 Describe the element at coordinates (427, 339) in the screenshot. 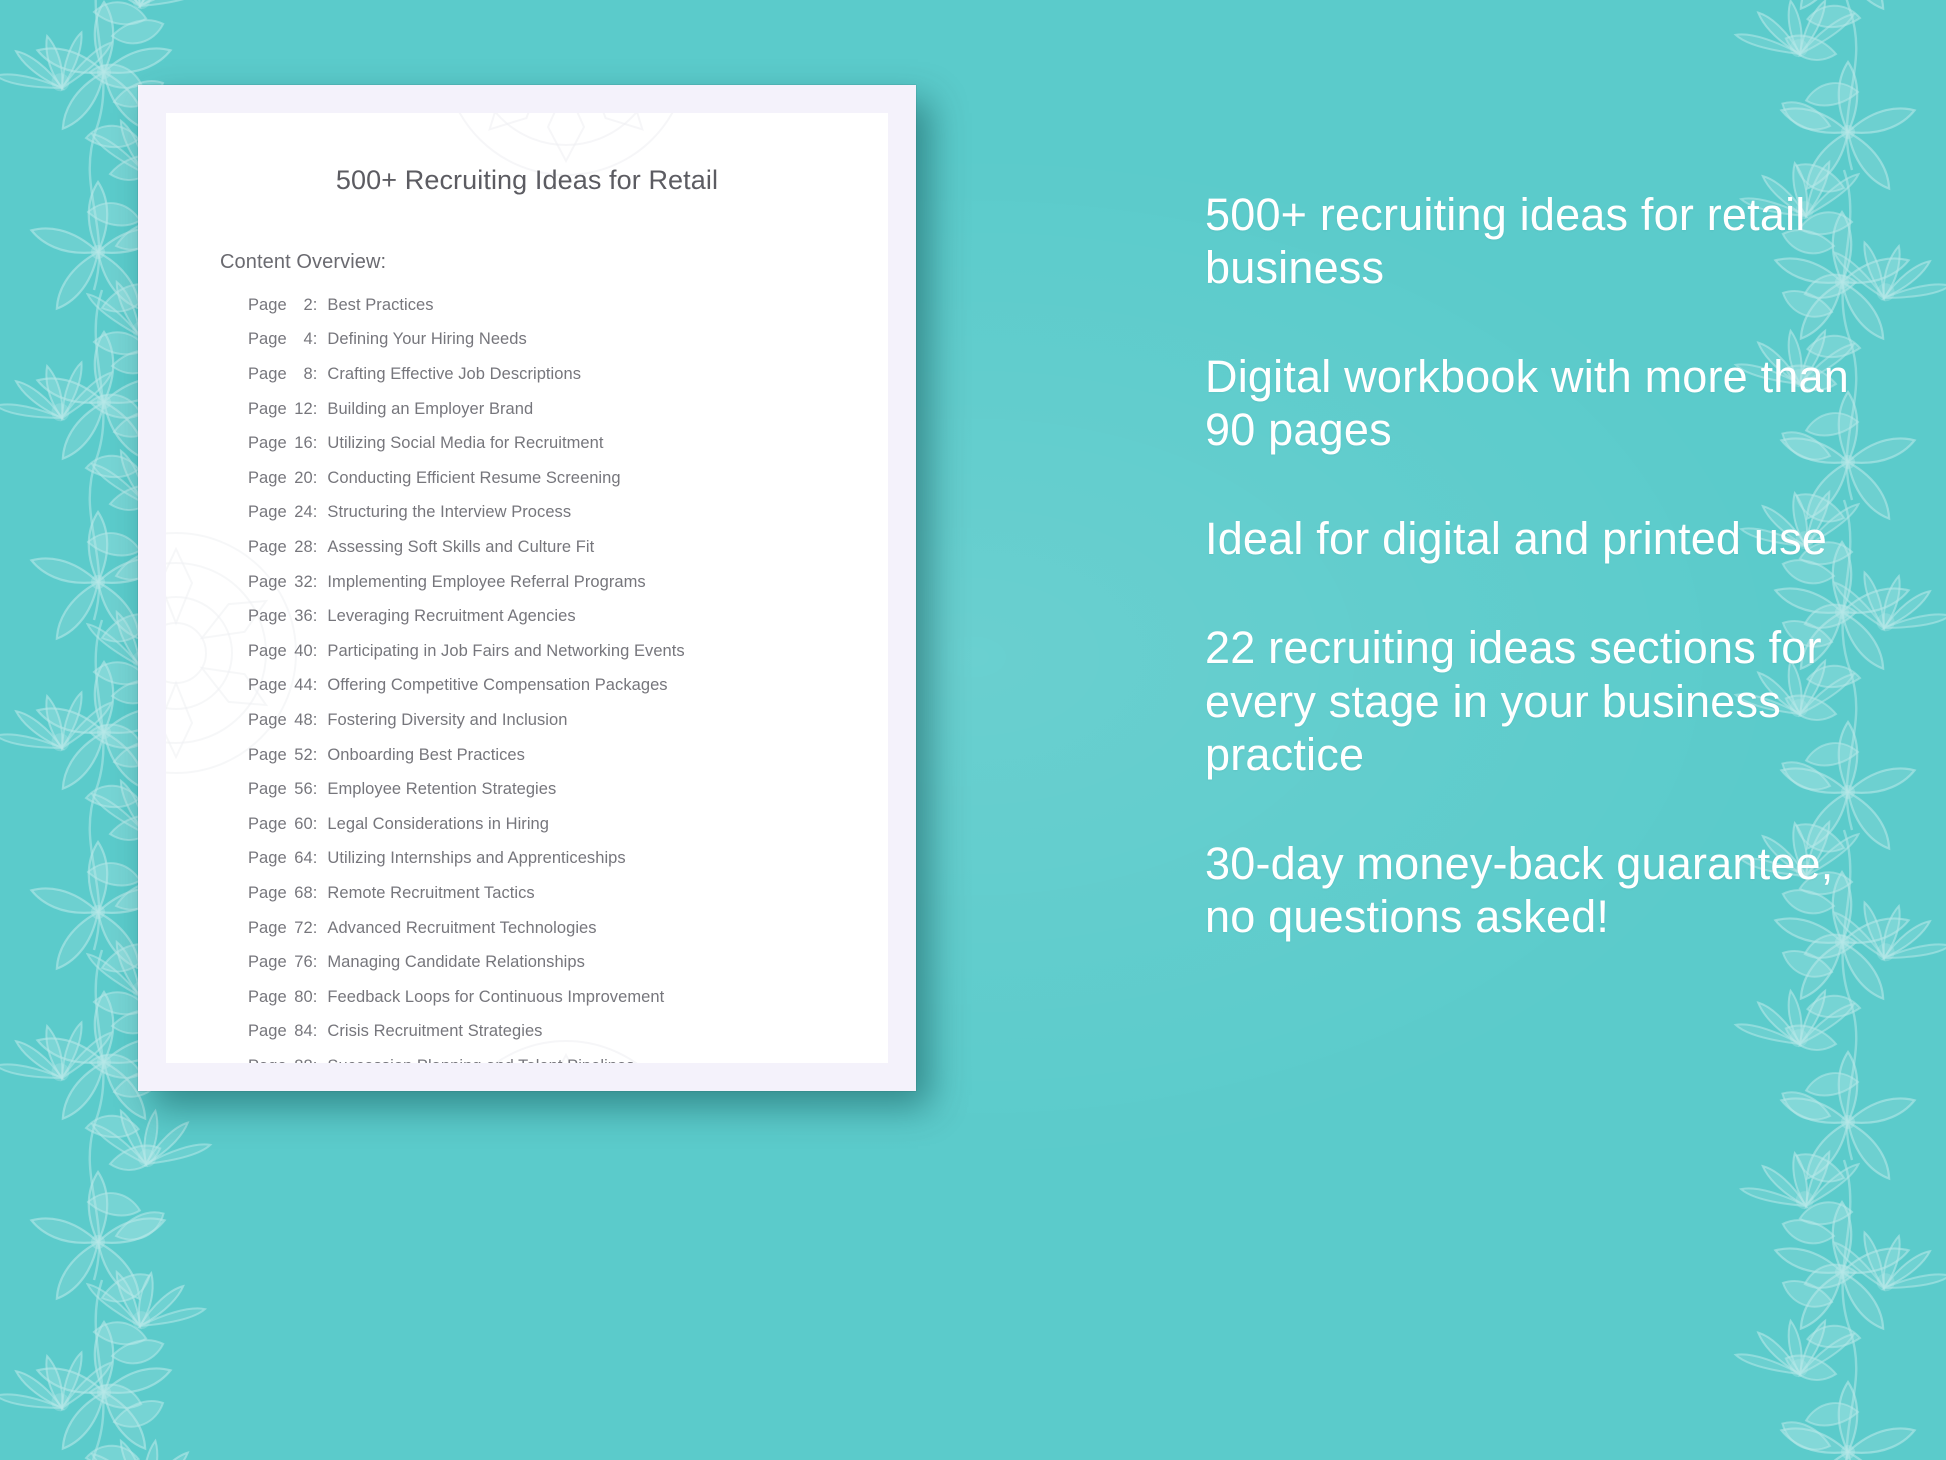

I see `toc-entry-title: Defining Your Hiring Needs` at that location.